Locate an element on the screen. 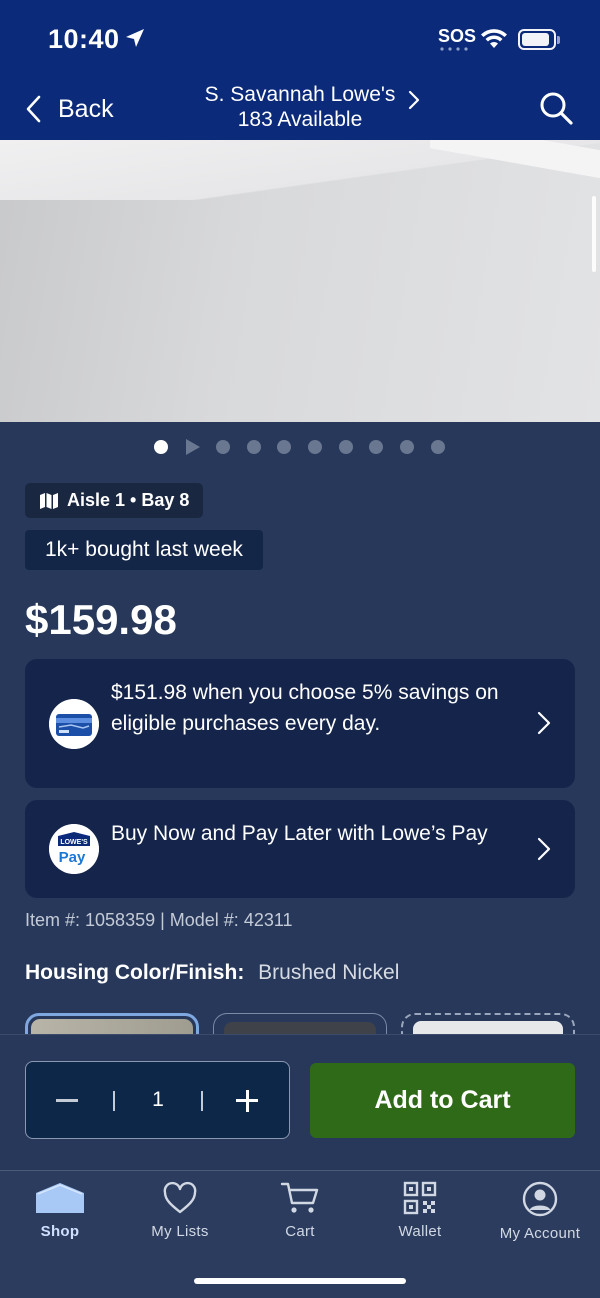 This screenshot has width=600, height=1298. qr-code-icon is located at coordinates (420, 1198).